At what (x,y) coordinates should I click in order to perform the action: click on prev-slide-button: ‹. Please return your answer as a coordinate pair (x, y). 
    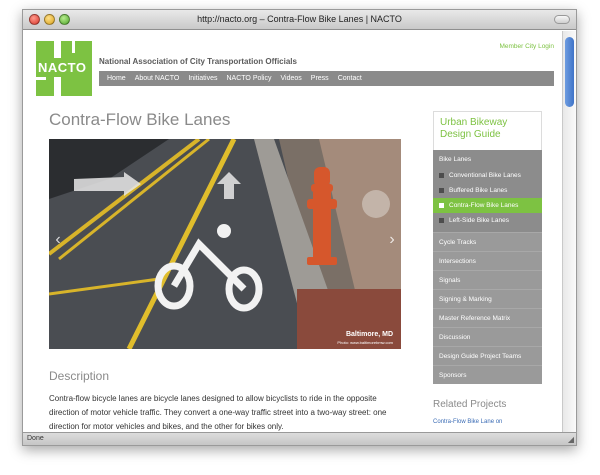
    Looking at the image, I should click on (58, 240).